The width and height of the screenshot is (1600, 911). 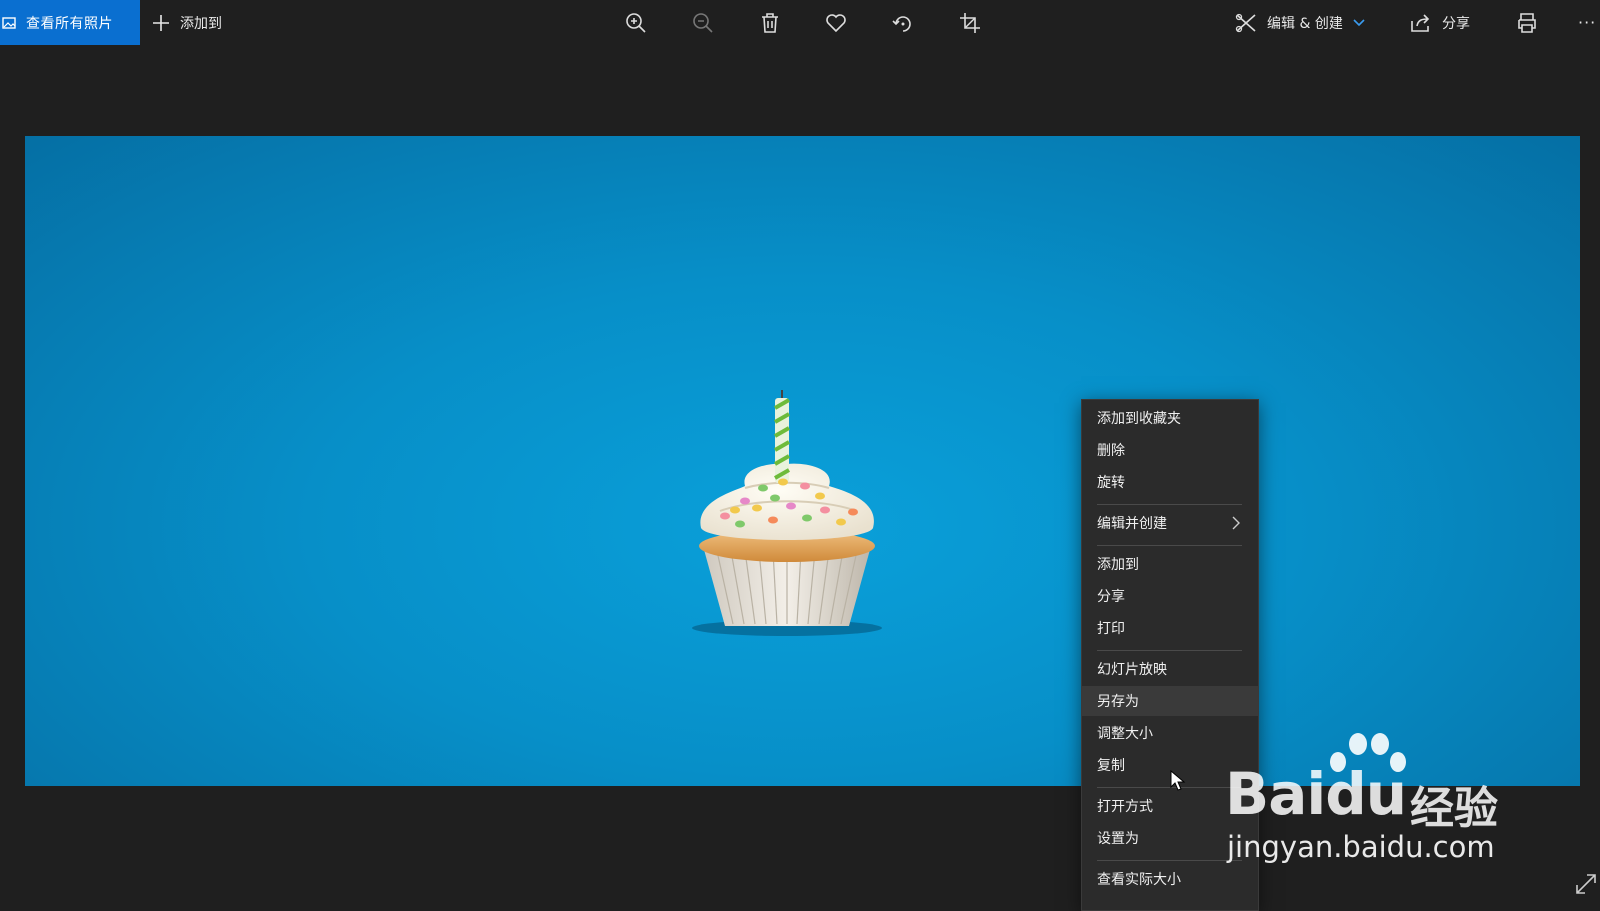 I want to click on view-all-photos-button: 查看所有照片, so click(x=70, y=22).